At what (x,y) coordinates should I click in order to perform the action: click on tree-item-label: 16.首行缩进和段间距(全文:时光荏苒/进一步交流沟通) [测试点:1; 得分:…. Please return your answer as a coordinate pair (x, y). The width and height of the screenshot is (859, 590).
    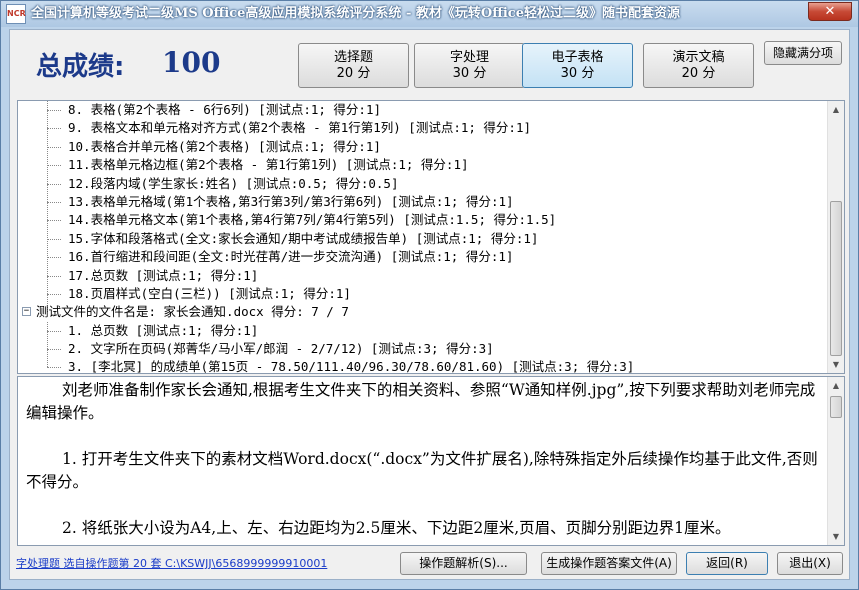
    Looking at the image, I should click on (291, 257).